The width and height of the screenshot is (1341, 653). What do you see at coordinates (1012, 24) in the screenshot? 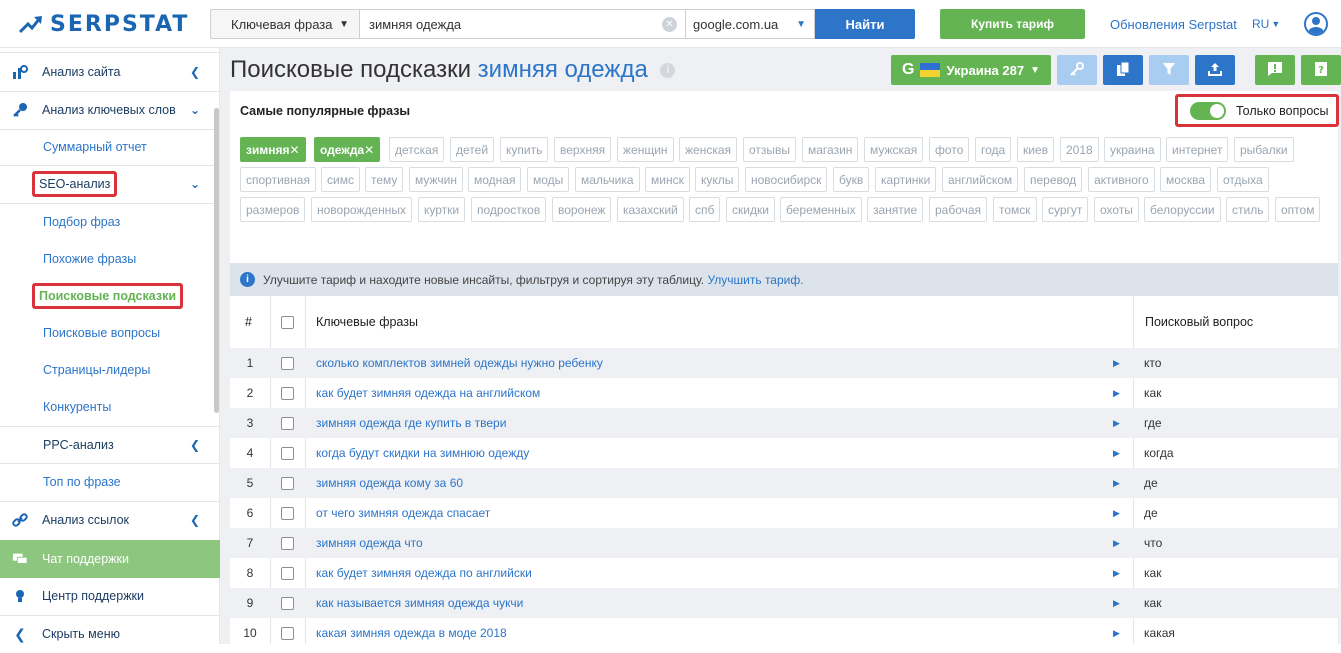
I see `buy-plan-button: Купить тариф` at bounding box center [1012, 24].